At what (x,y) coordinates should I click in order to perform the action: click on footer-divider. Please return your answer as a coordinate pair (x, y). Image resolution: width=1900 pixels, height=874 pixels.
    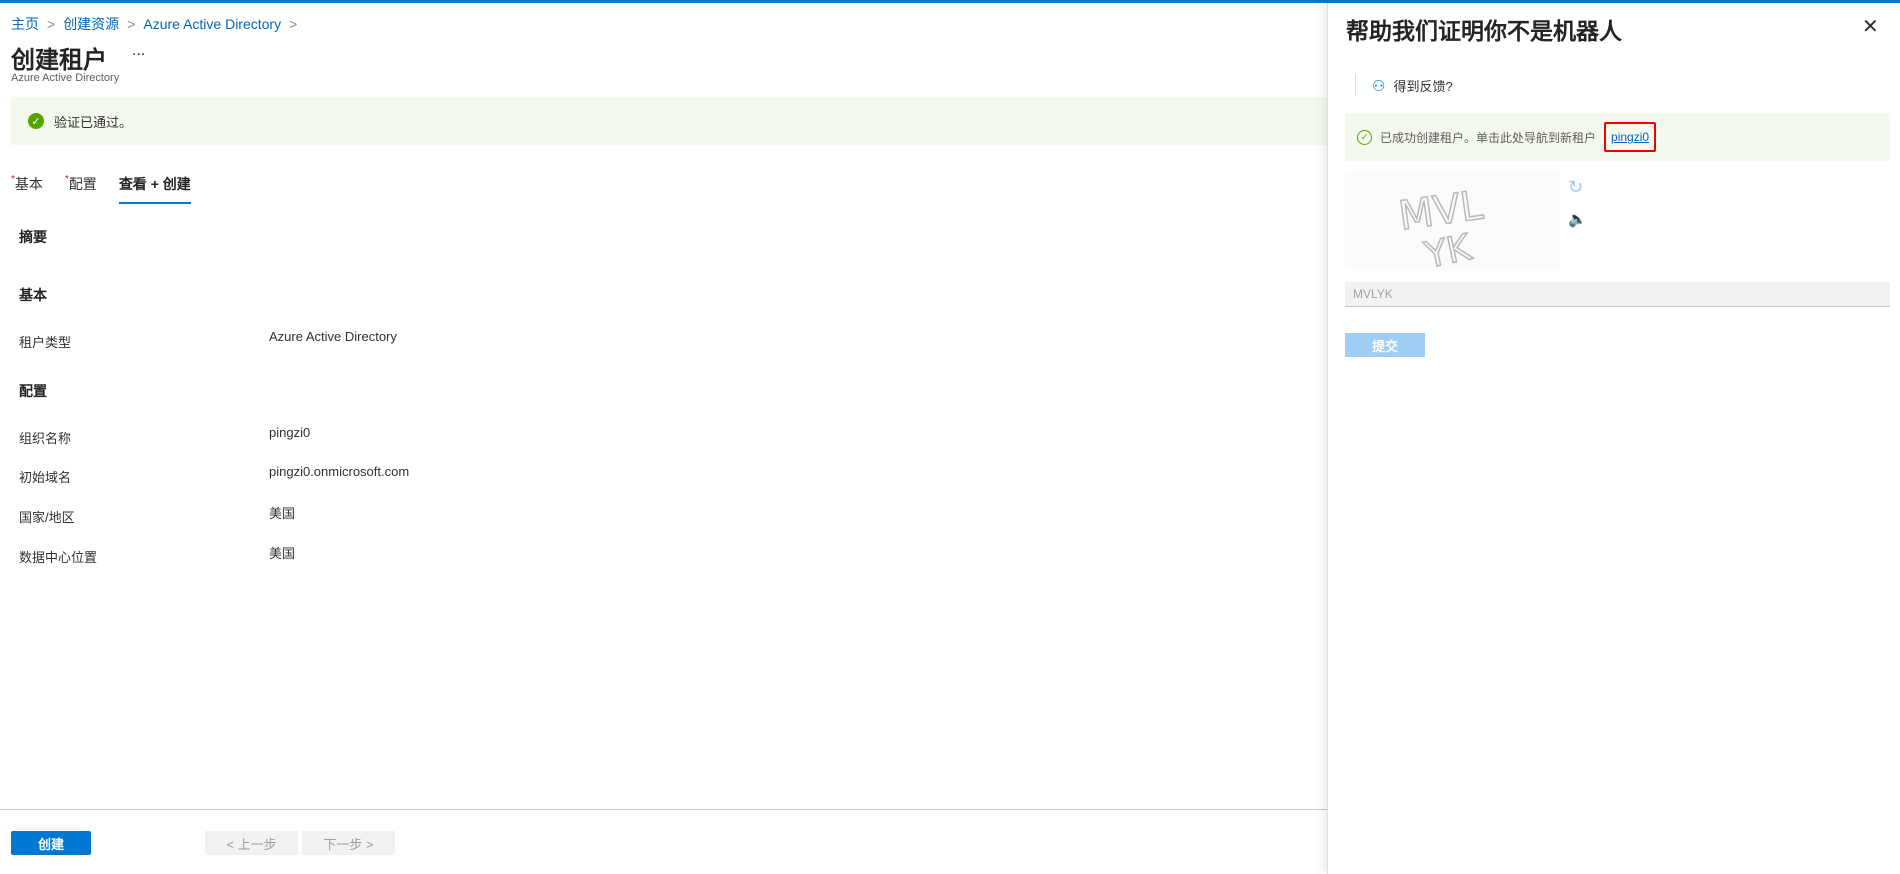
    Looking at the image, I should click on (663, 809).